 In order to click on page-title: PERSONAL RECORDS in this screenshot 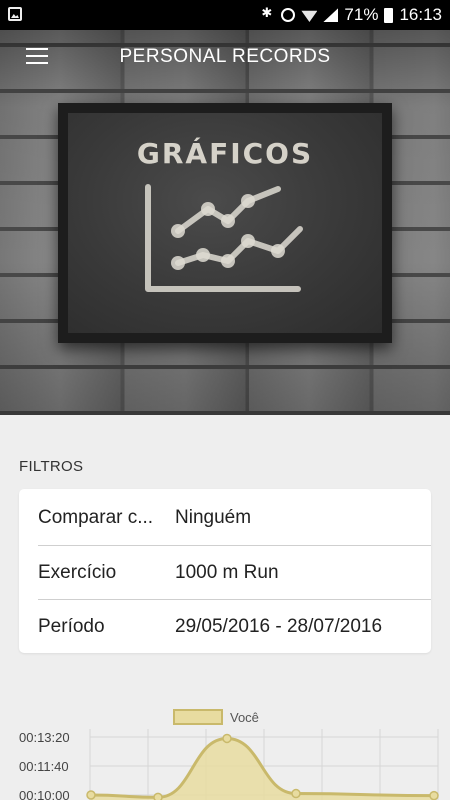, I will do `click(225, 56)`.